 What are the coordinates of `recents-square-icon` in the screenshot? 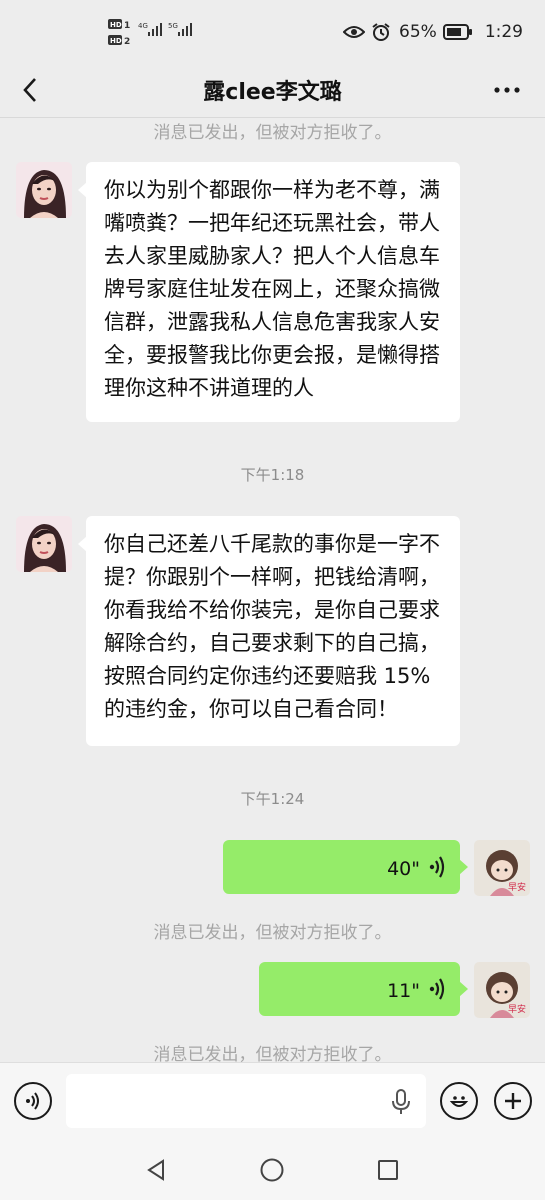 It's located at (388, 1170).